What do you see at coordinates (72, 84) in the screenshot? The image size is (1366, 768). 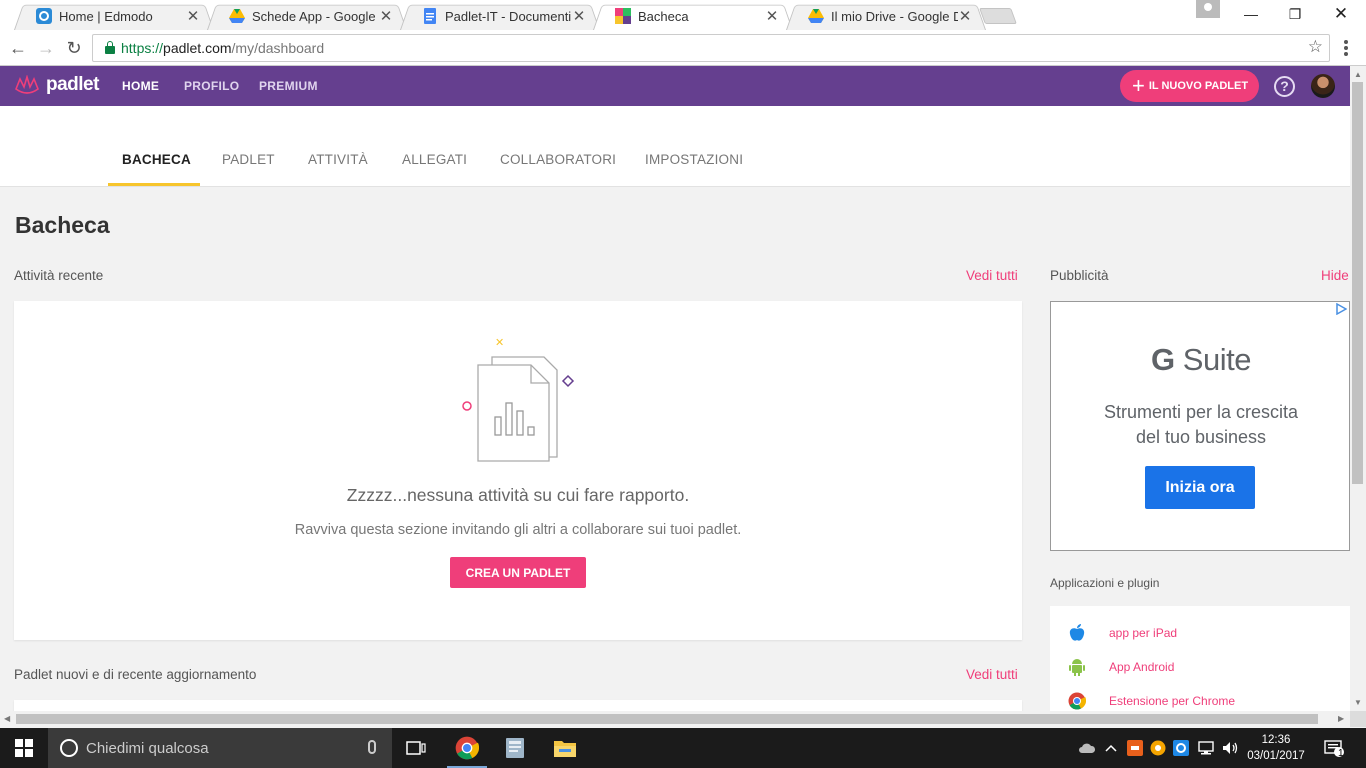 I see `logo-text: padlet` at bounding box center [72, 84].